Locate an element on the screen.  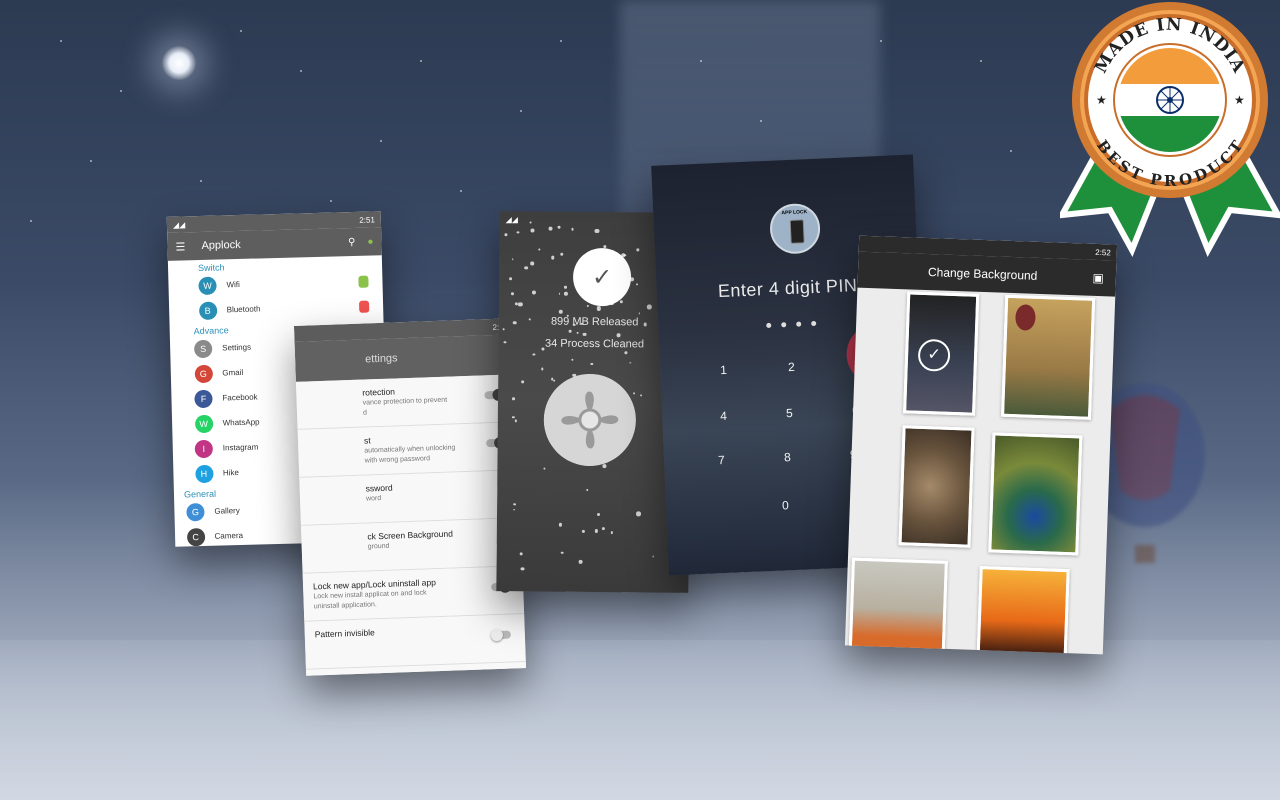
instagram-icon: I is located at coordinates (204, 448).